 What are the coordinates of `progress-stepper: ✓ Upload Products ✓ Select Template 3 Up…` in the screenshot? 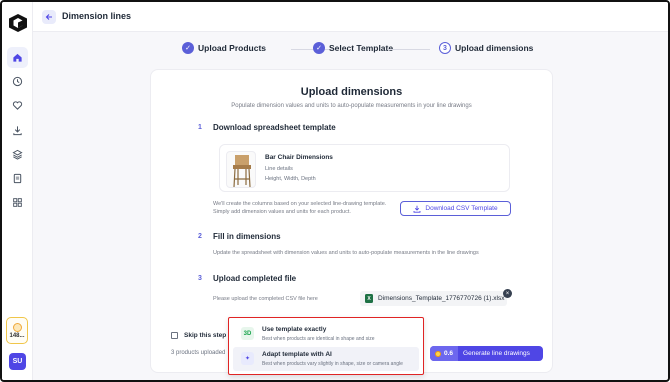 It's located at (350, 50).